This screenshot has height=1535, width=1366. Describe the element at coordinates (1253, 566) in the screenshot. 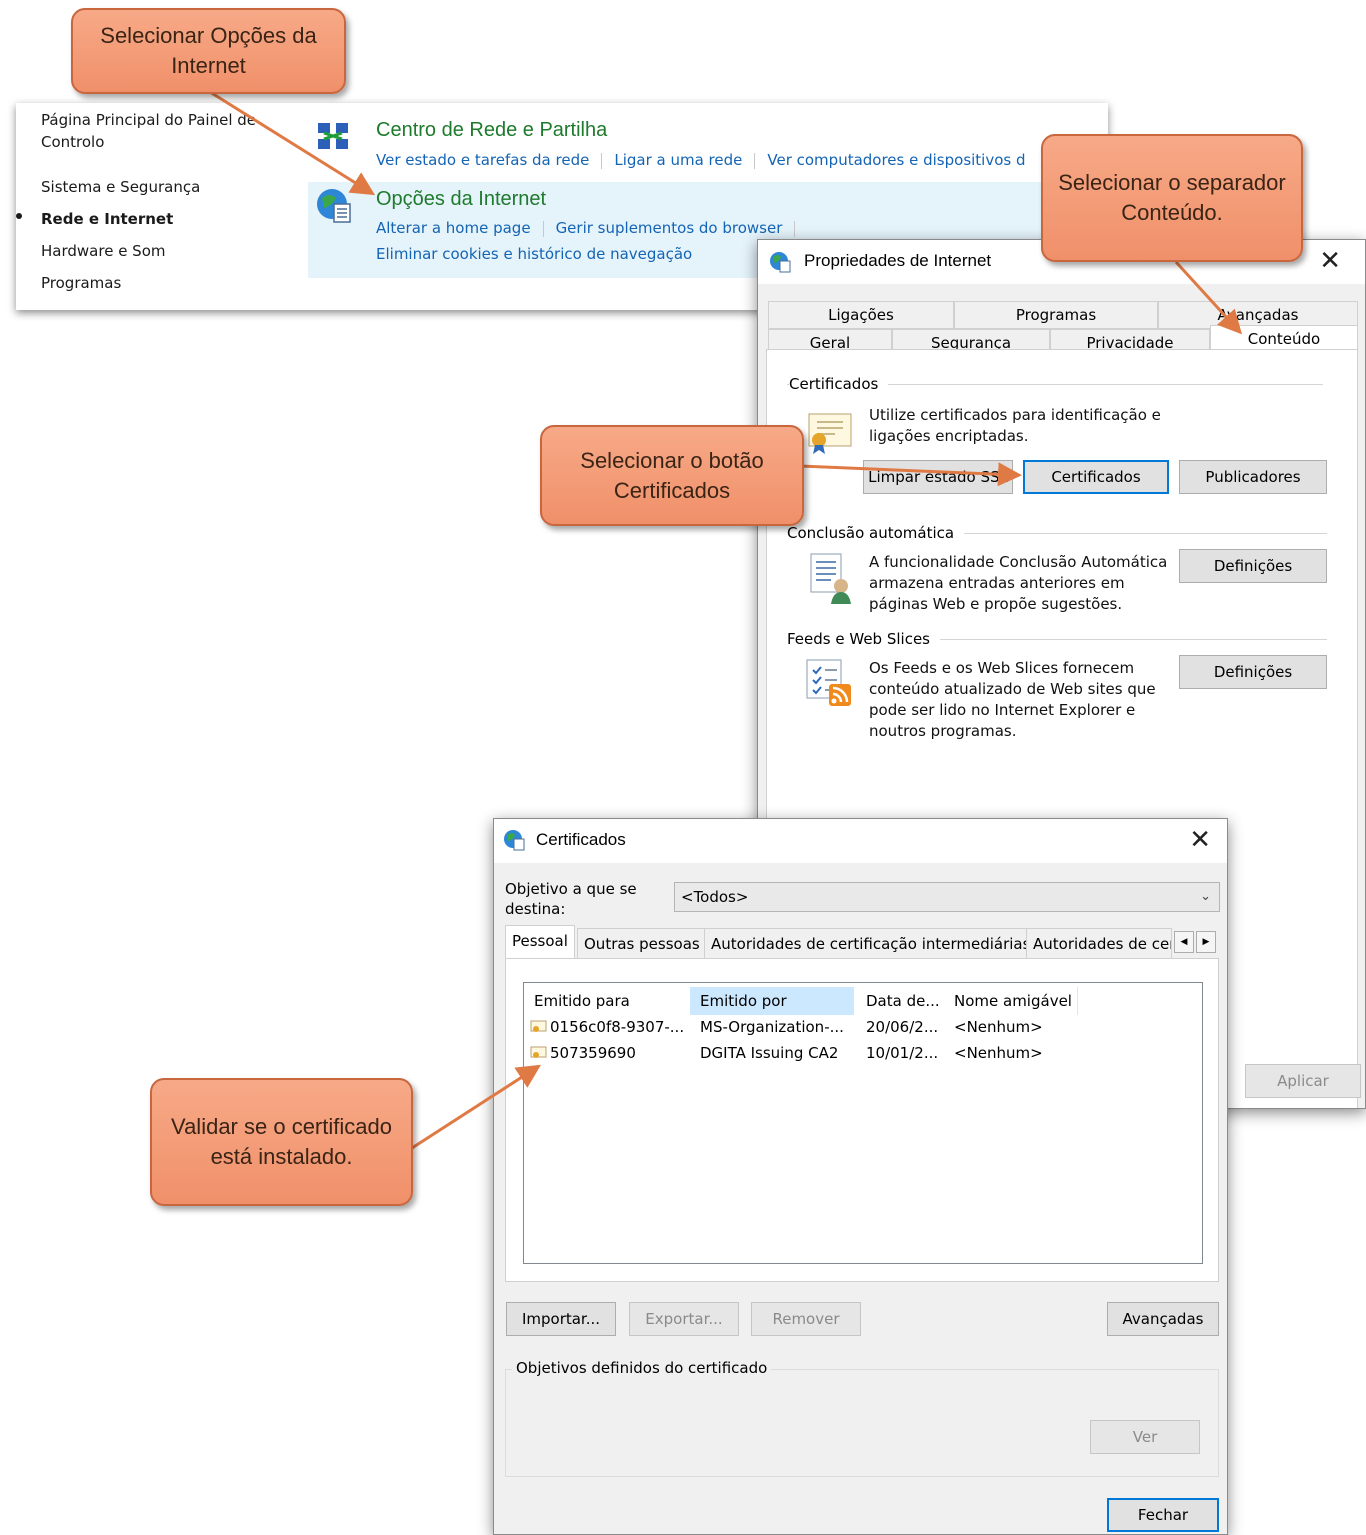

I see `autocomplete-settings-button: Definições` at that location.